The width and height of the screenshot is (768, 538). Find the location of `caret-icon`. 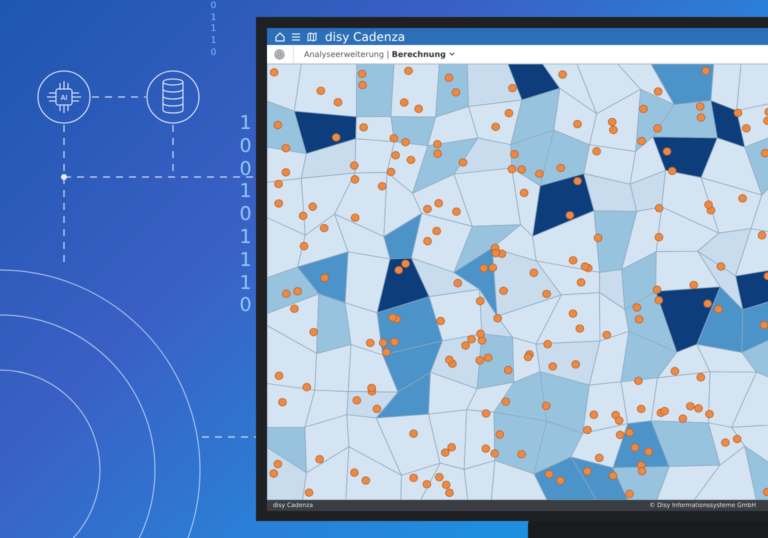

caret-icon is located at coordinates (451, 54).